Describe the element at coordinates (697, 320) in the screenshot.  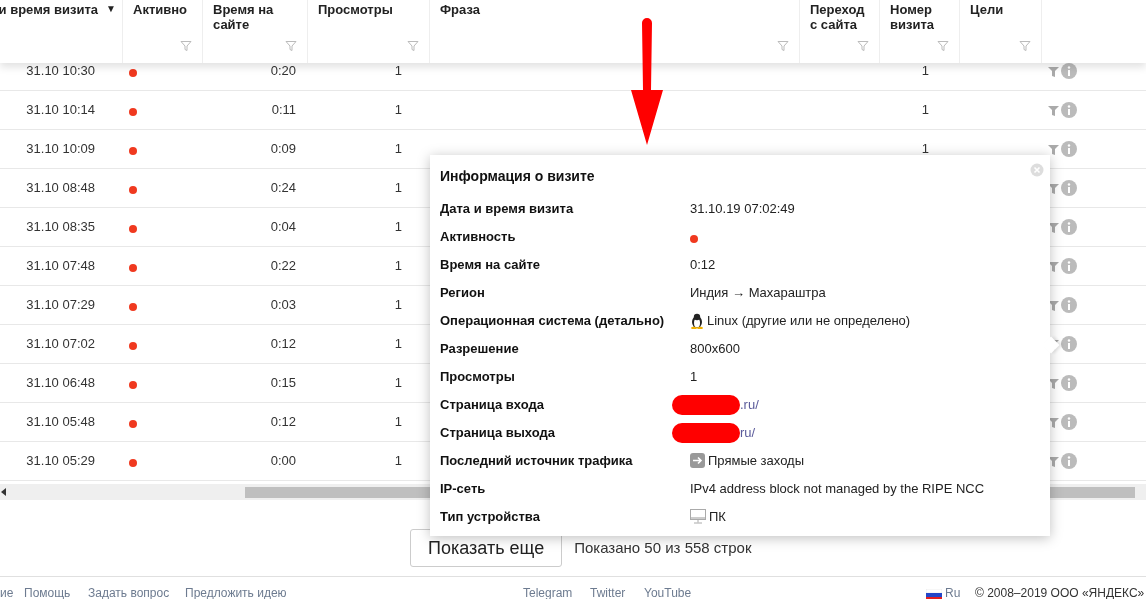
I see `penguin-icon` at that location.